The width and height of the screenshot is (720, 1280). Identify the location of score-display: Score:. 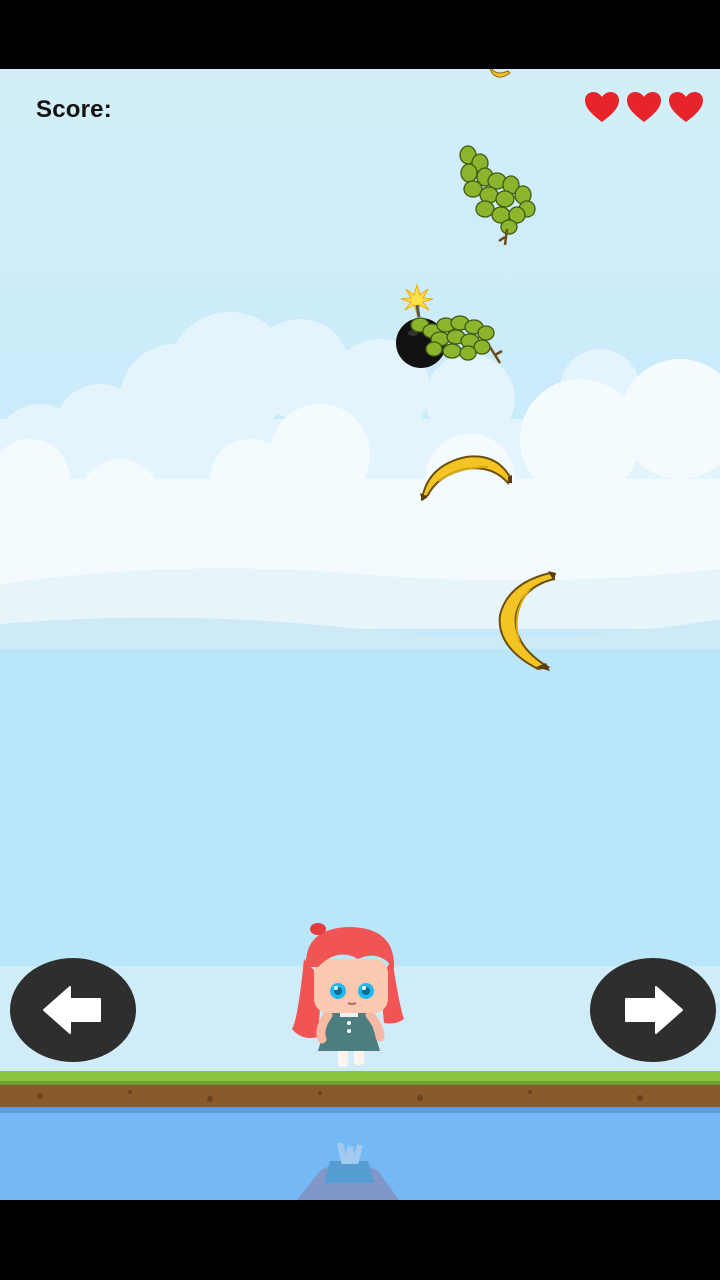
(80, 110).